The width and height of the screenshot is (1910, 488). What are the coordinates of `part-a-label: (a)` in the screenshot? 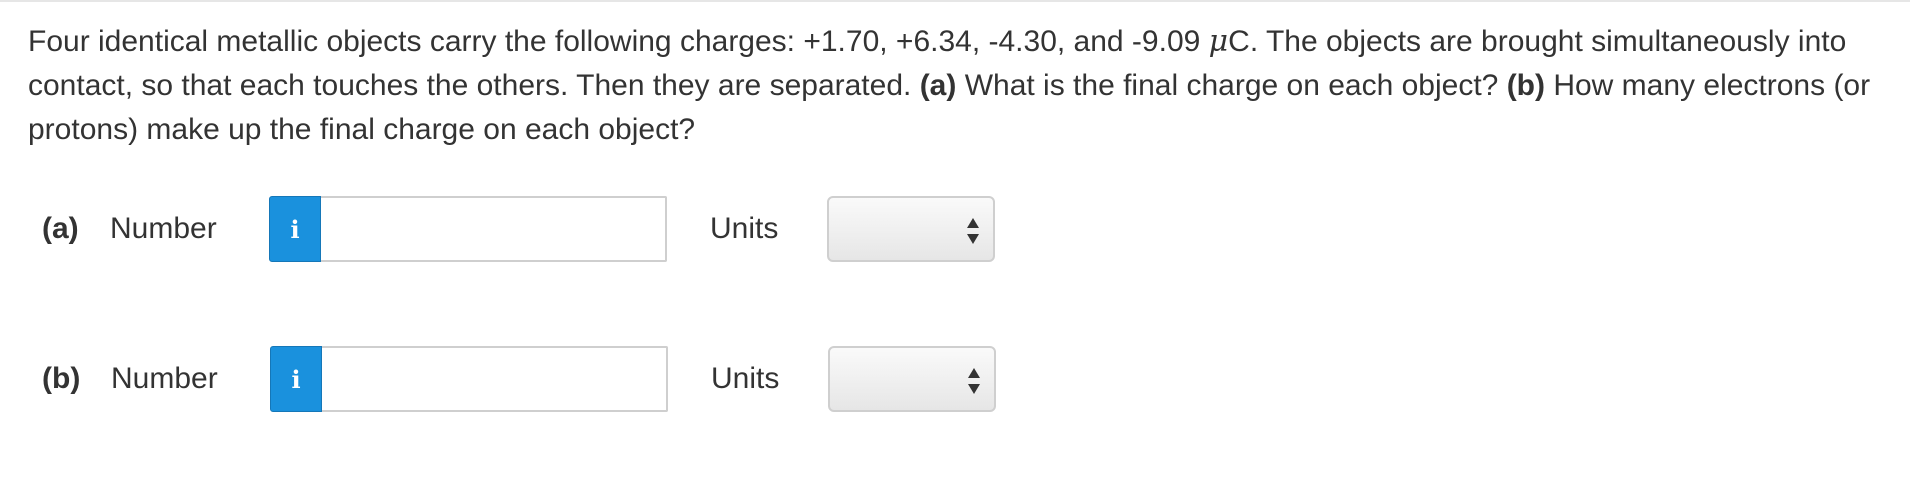 It's located at (60, 228).